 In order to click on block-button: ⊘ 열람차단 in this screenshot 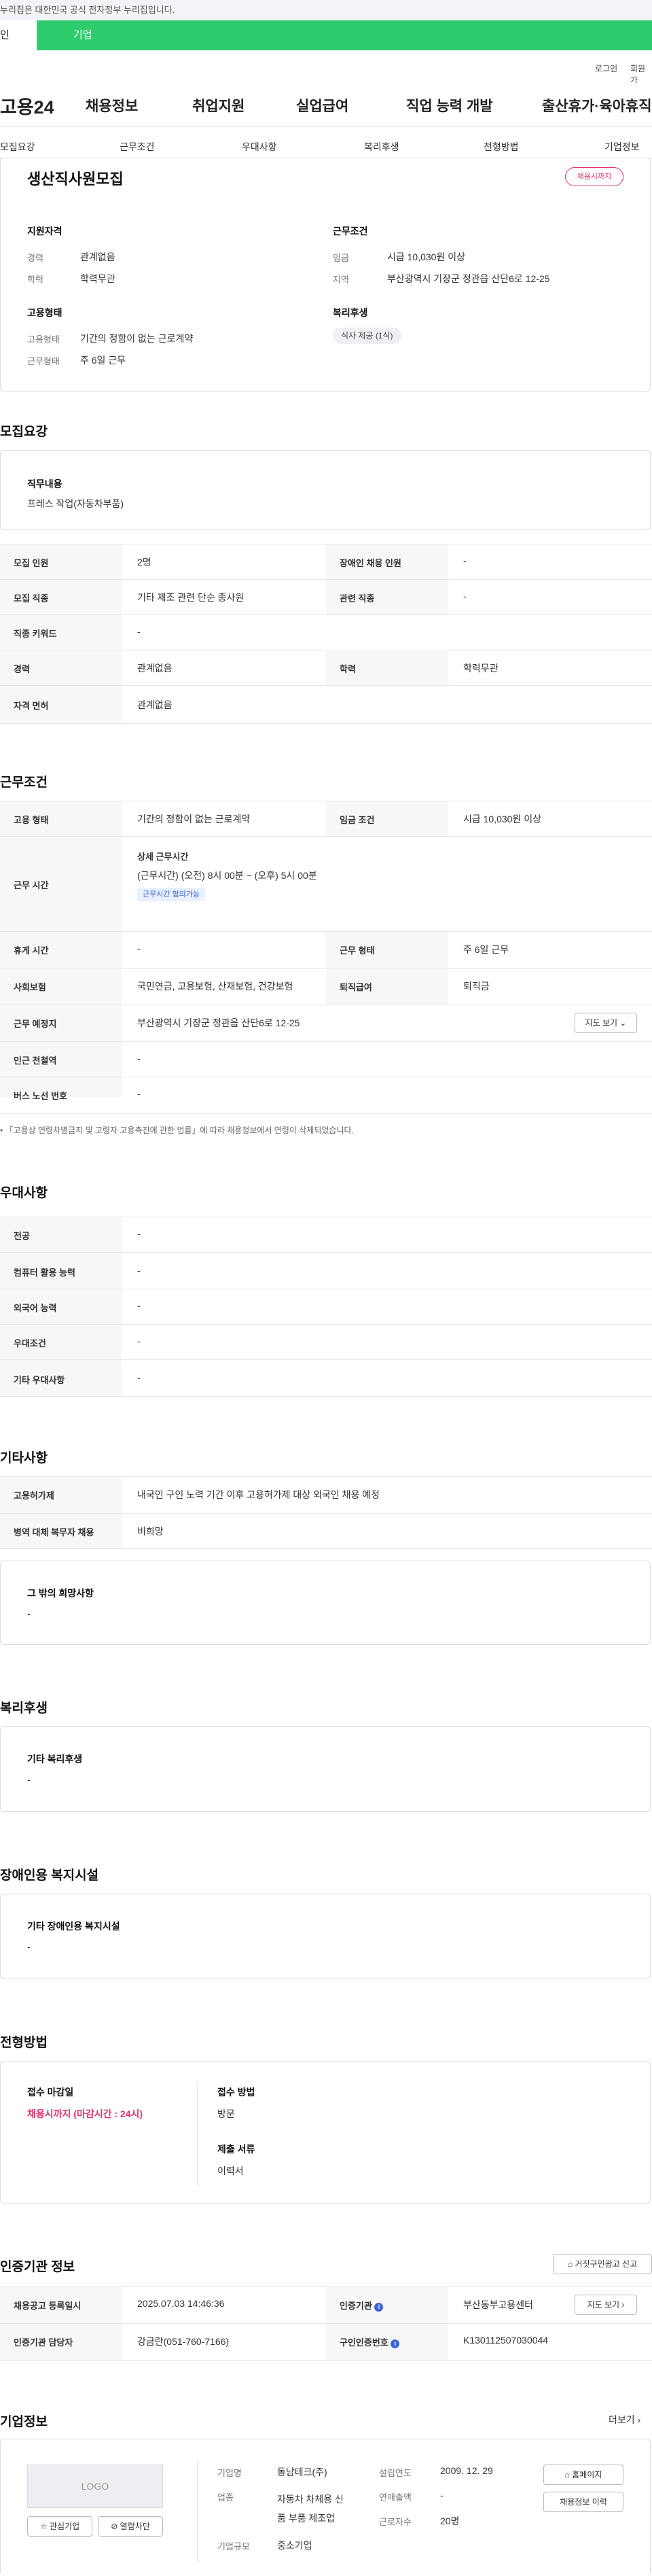, I will do `click(130, 2526)`.